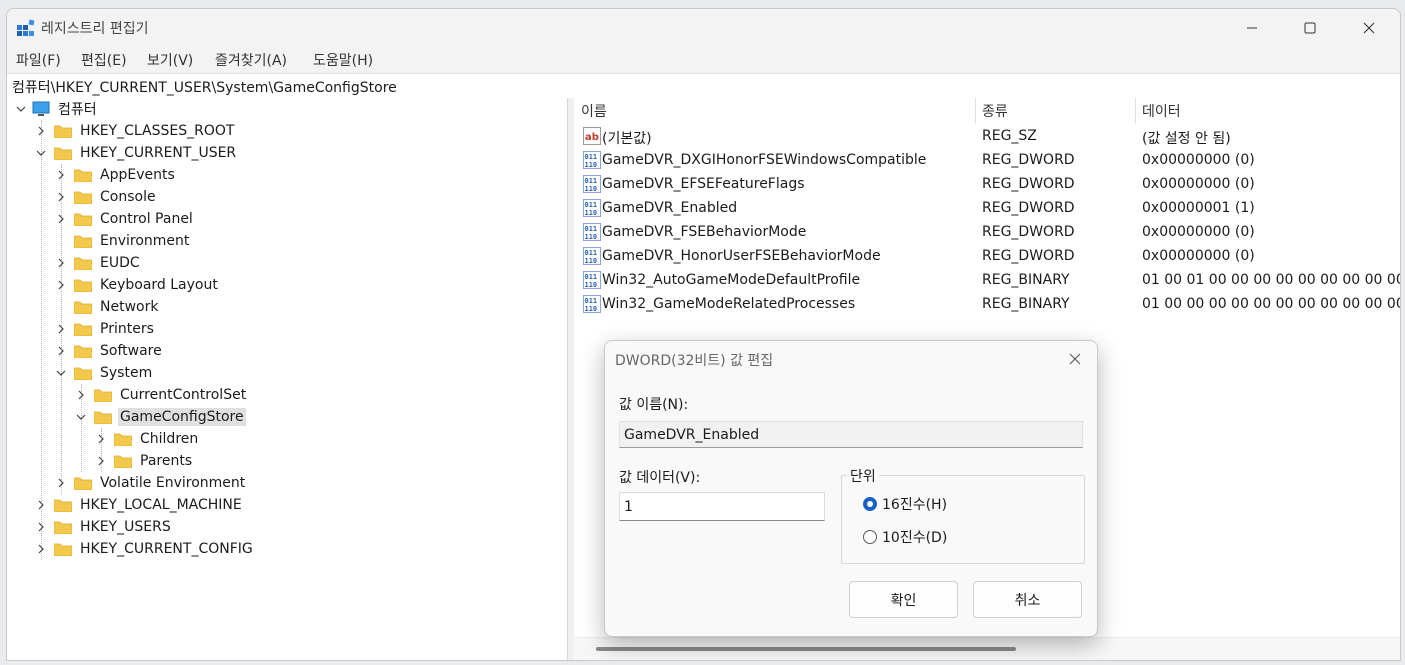 This screenshot has width=1405, height=665. I want to click on value-type: REG_DWORD, so click(1028, 208).